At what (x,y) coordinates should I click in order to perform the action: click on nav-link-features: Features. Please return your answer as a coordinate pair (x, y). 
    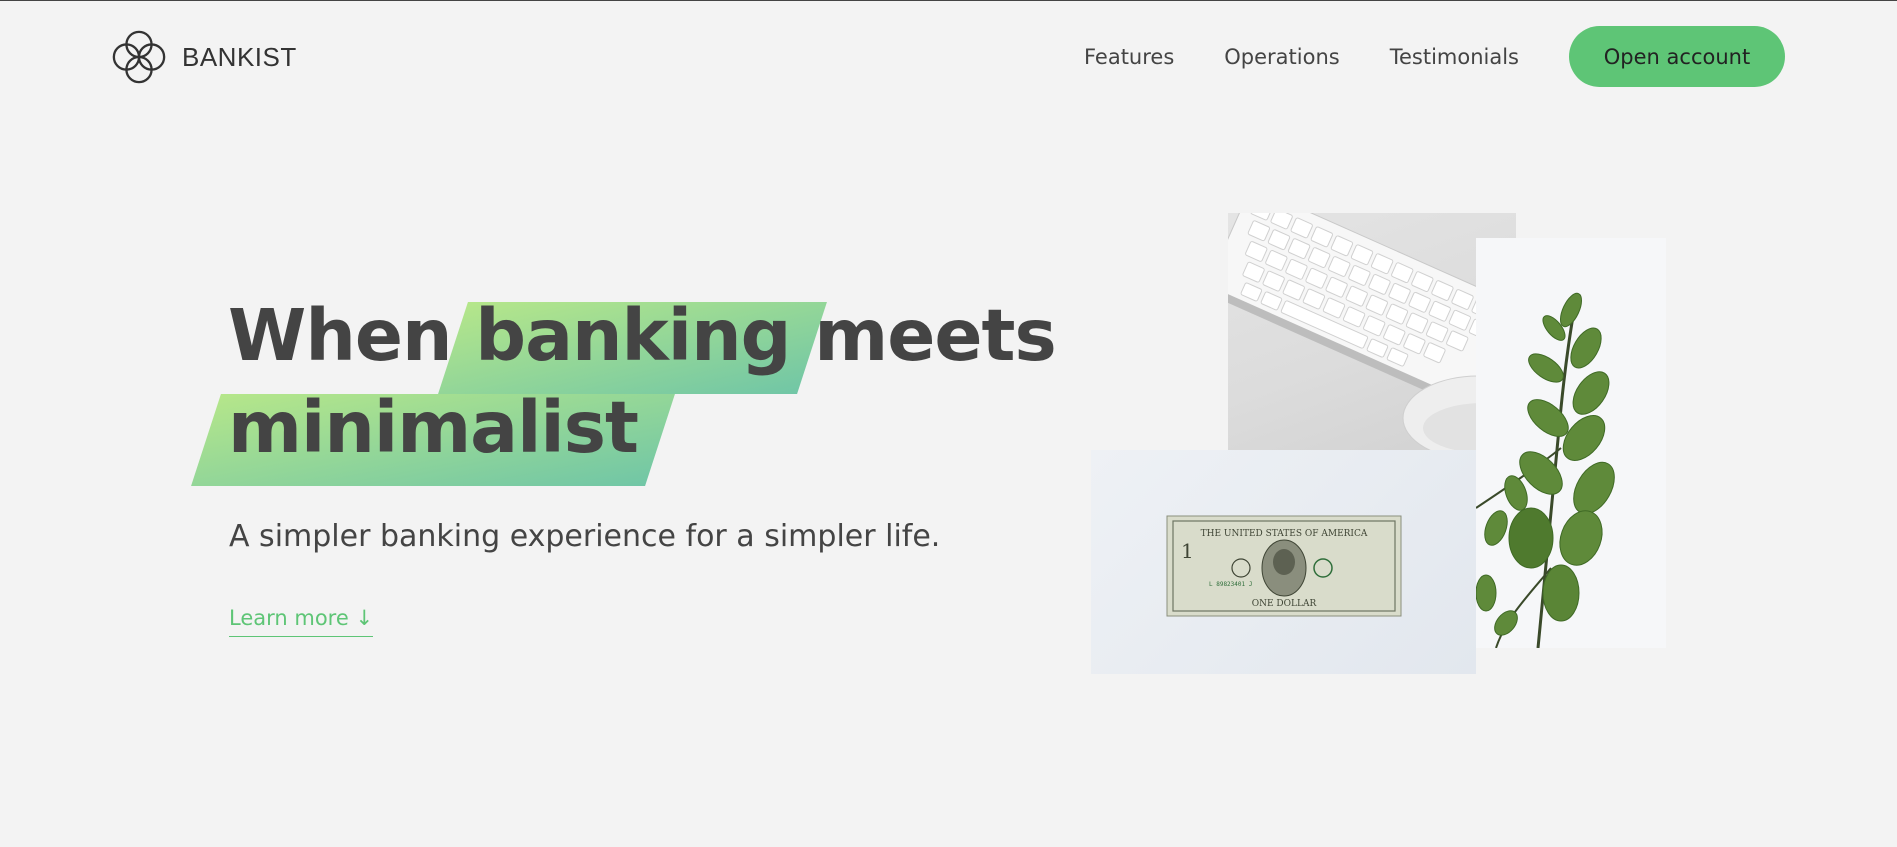
    Looking at the image, I should click on (1129, 57).